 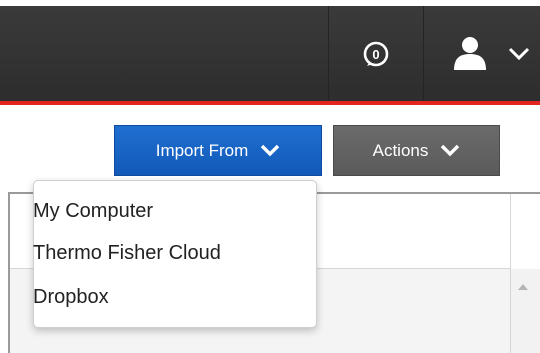 I want to click on import-from-button: Import From, so click(x=218, y=150).